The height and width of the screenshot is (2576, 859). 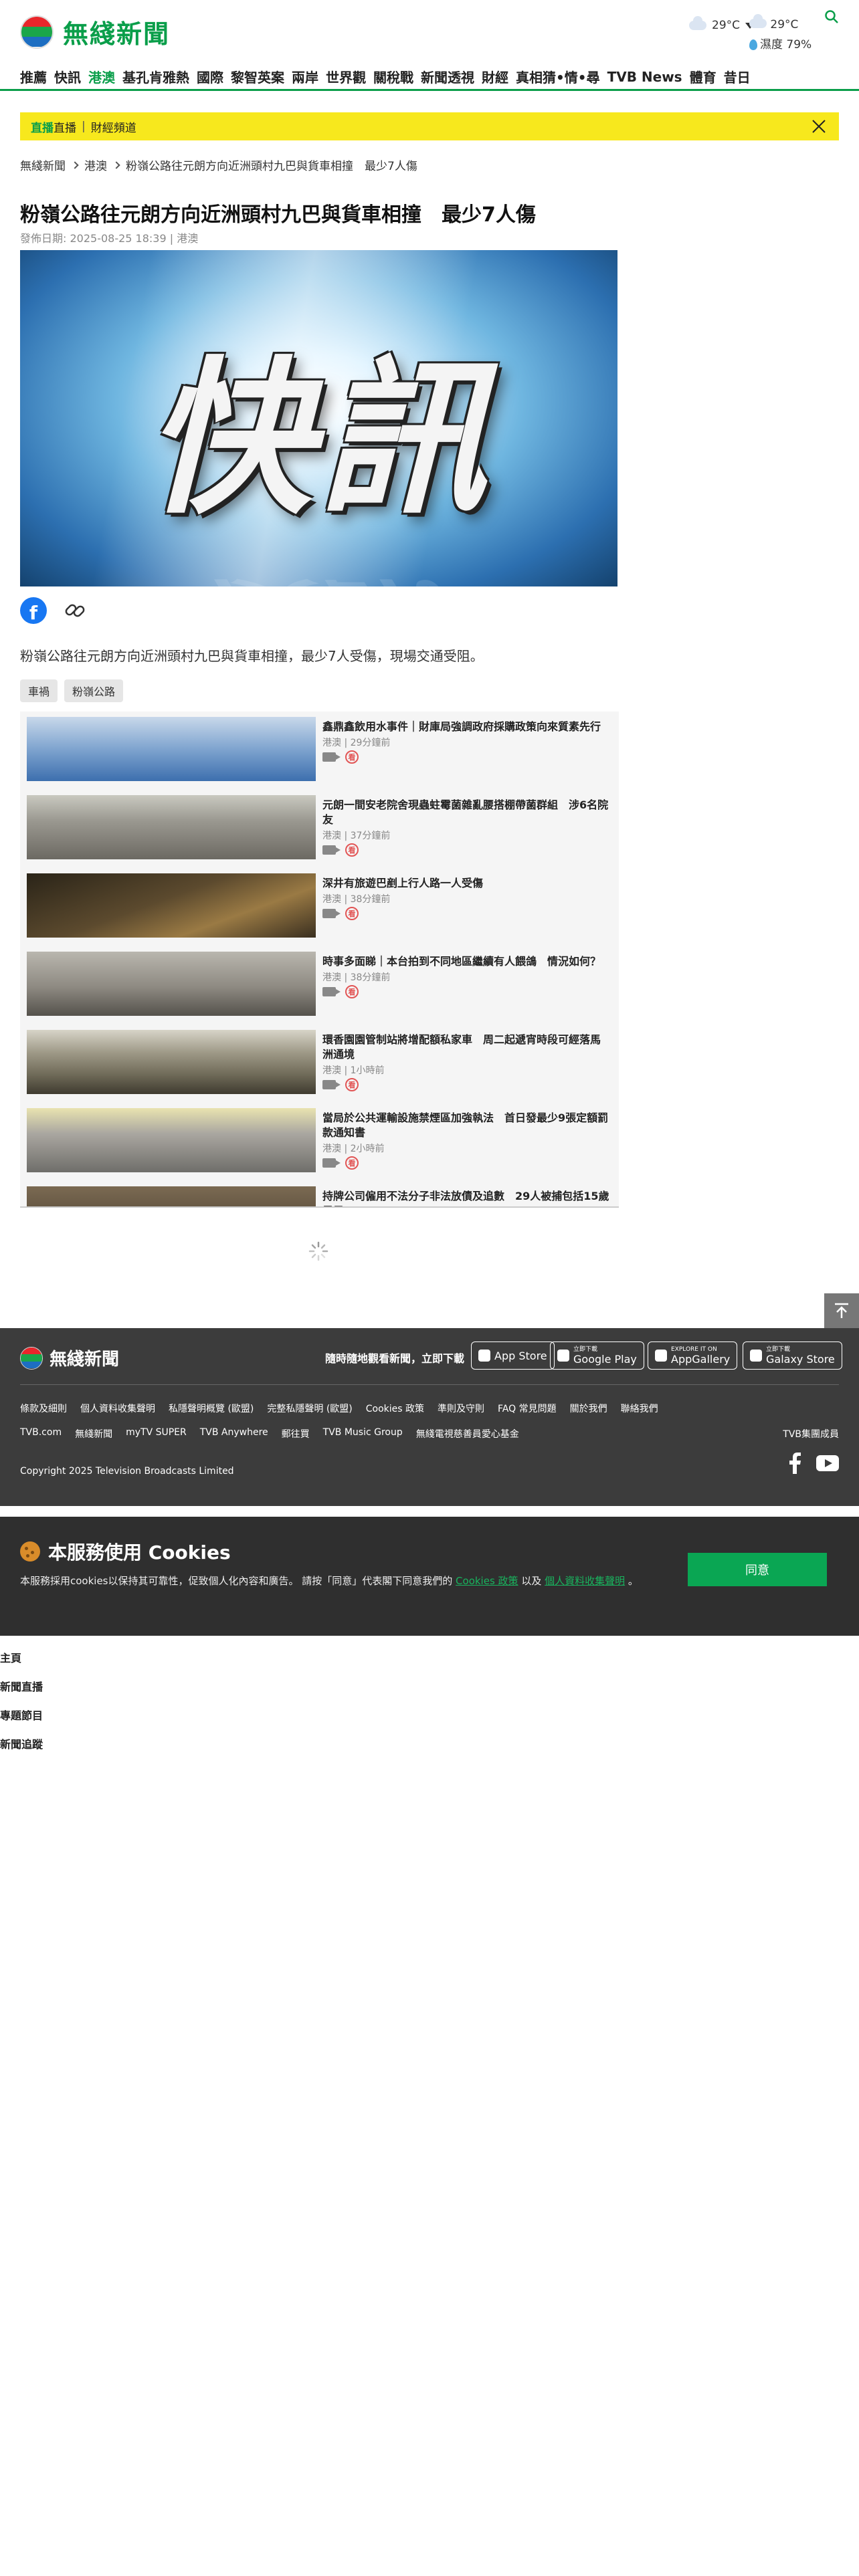 What do you see at coordinates (117, 1409) in the screenshot?
I see `footer-link: 個人資料收集聲明` at bounding box center [117, 1409].